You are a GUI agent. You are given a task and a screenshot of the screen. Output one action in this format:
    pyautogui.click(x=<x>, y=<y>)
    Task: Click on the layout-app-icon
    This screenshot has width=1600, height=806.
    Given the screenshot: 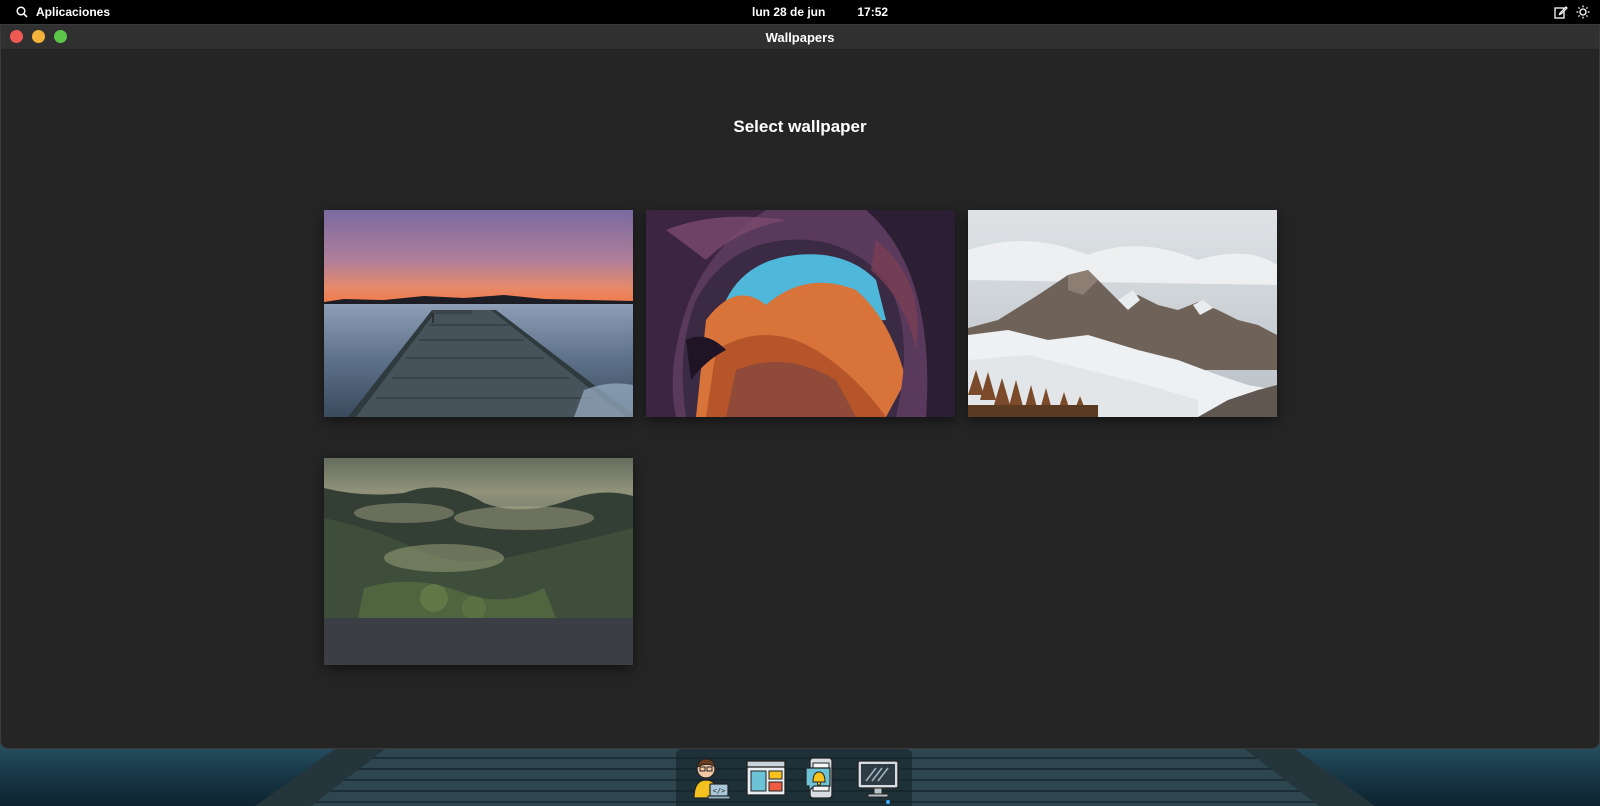 What is the action you would take?
    pyautogui.click(x=766, y=778)
    